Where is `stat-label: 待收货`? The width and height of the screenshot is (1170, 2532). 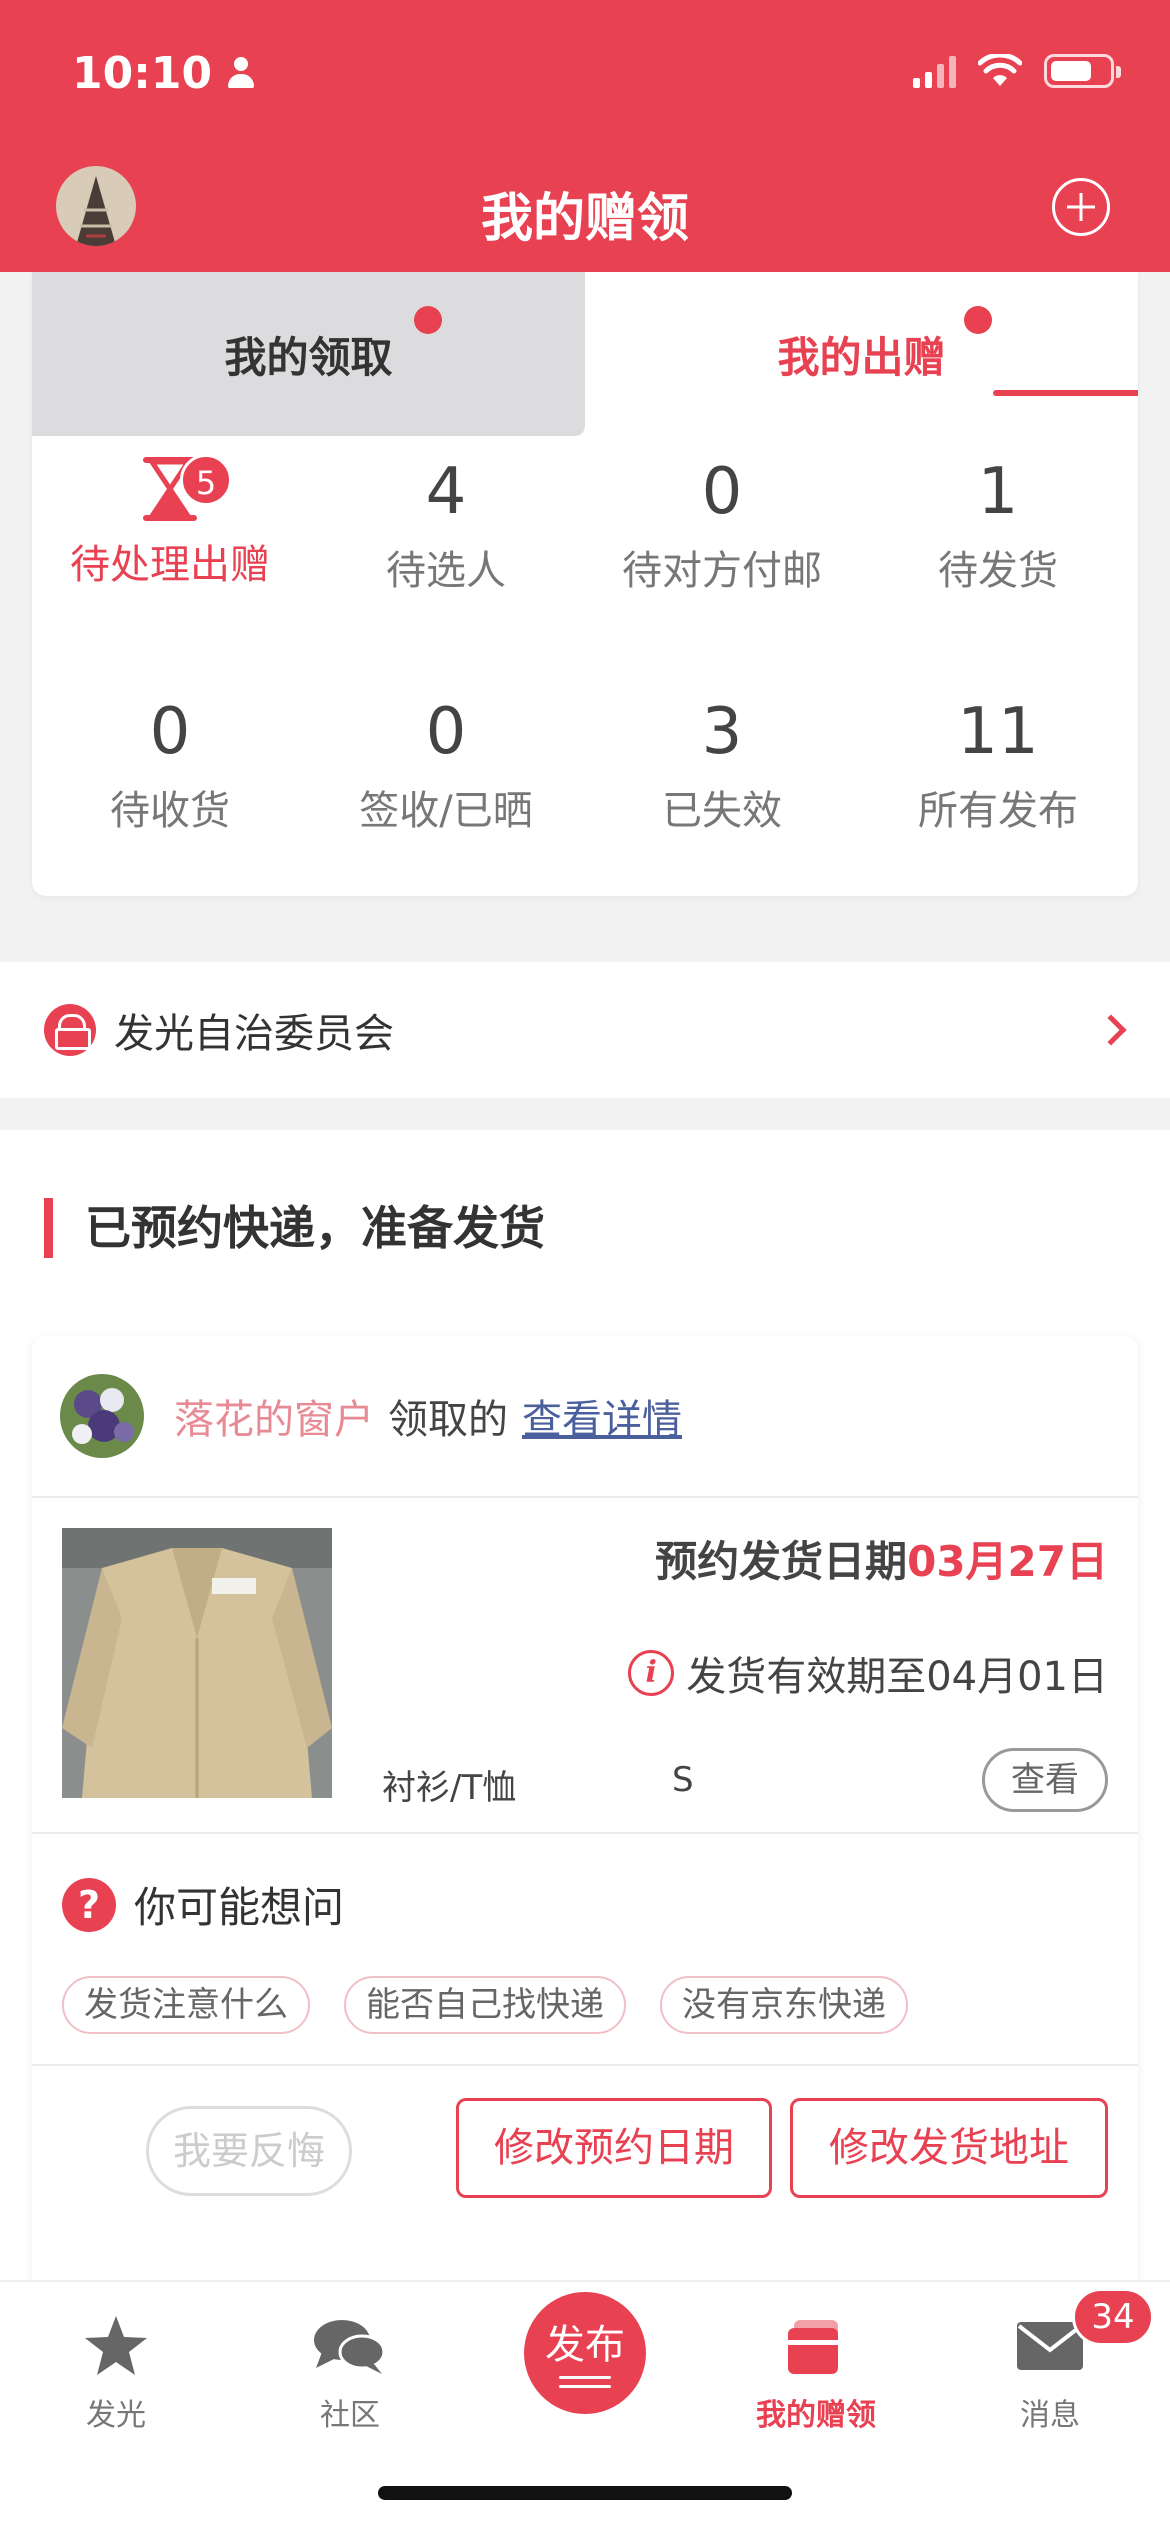 stat-label: 待收货 is located at coordinates (170, 811).